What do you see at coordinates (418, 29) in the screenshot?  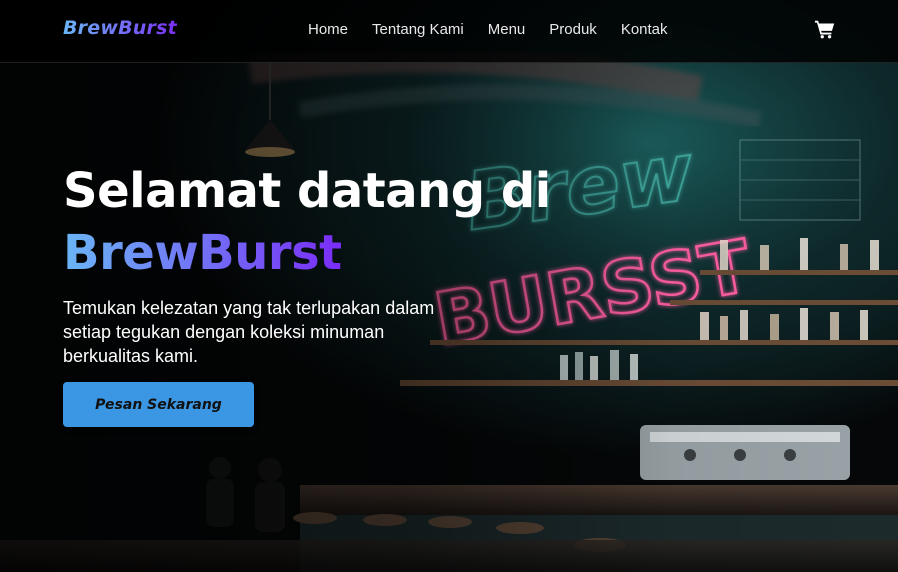 I see `nav-link-tentang-kami: Tentang Kami` at bounding box center [418, 29].